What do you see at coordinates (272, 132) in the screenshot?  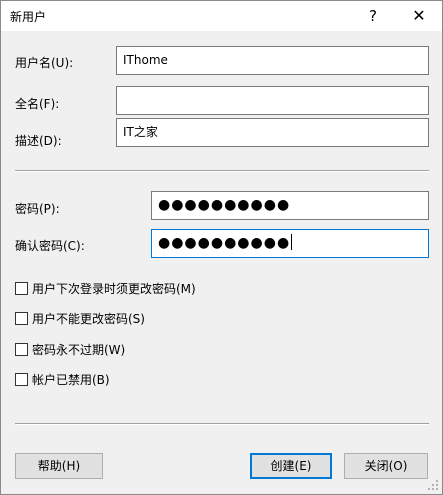 I see `description-input: IT之家` at bounding box center [272, 132].